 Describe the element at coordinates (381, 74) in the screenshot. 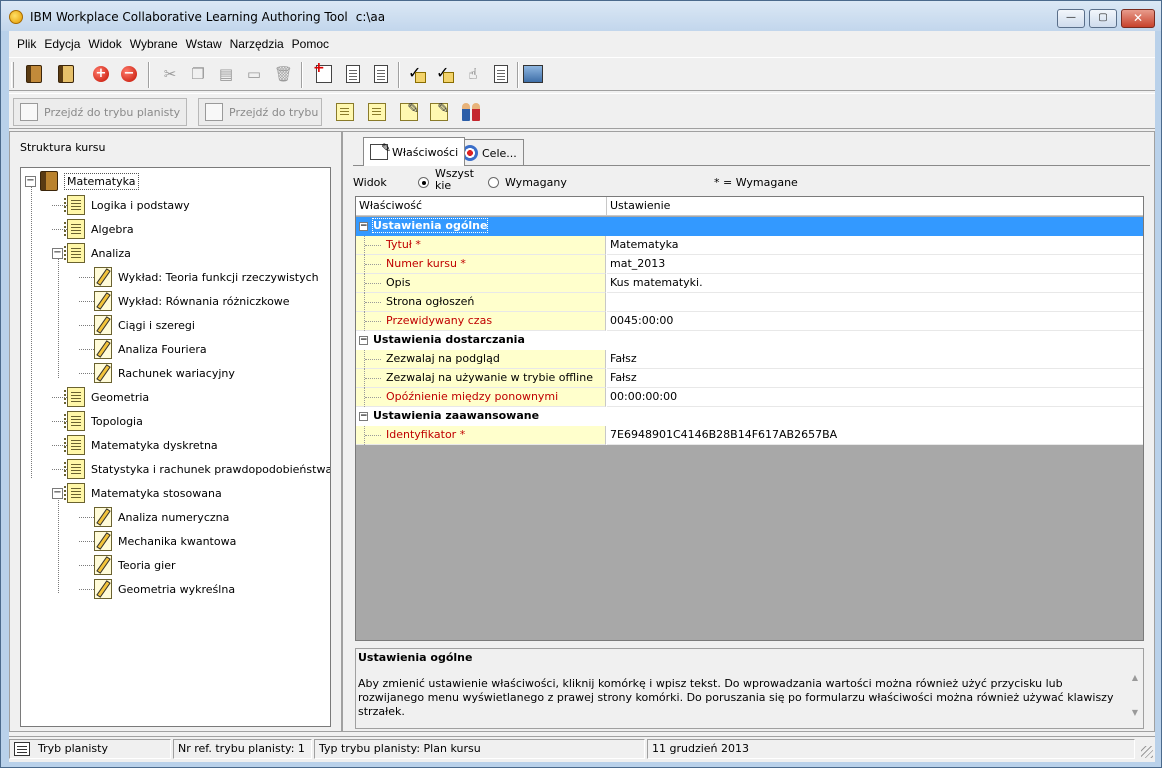

I see `copy-document-button` at that location.